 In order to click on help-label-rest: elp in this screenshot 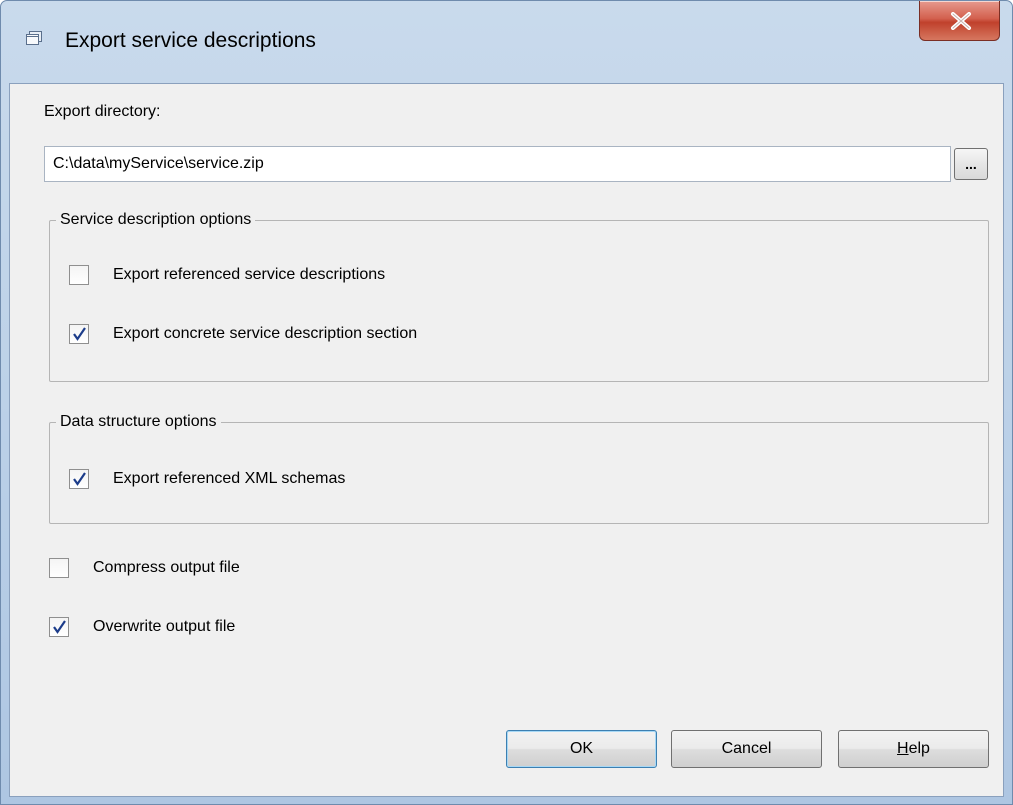, I will do `click(919, 748)`.